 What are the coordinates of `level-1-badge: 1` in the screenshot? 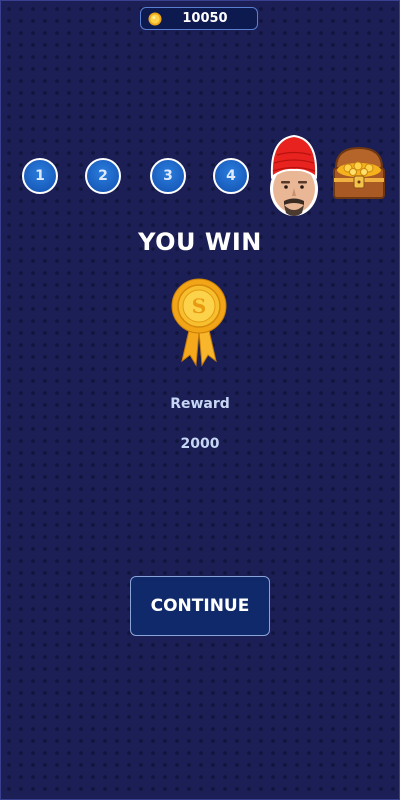 It's located at (40, 176).